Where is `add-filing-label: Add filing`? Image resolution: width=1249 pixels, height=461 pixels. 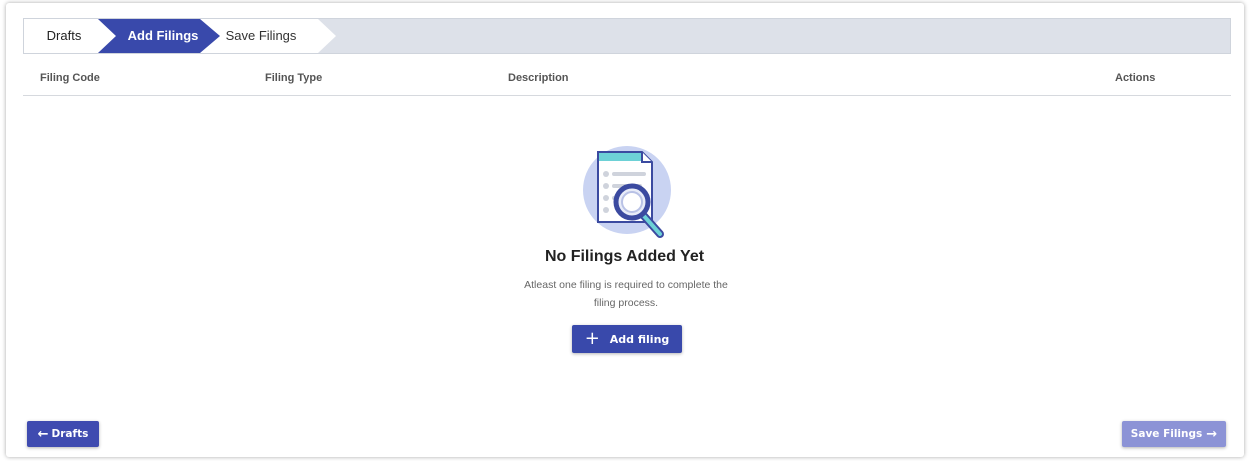 add-filing-label: Add filing is located at coordinates (639, 339).